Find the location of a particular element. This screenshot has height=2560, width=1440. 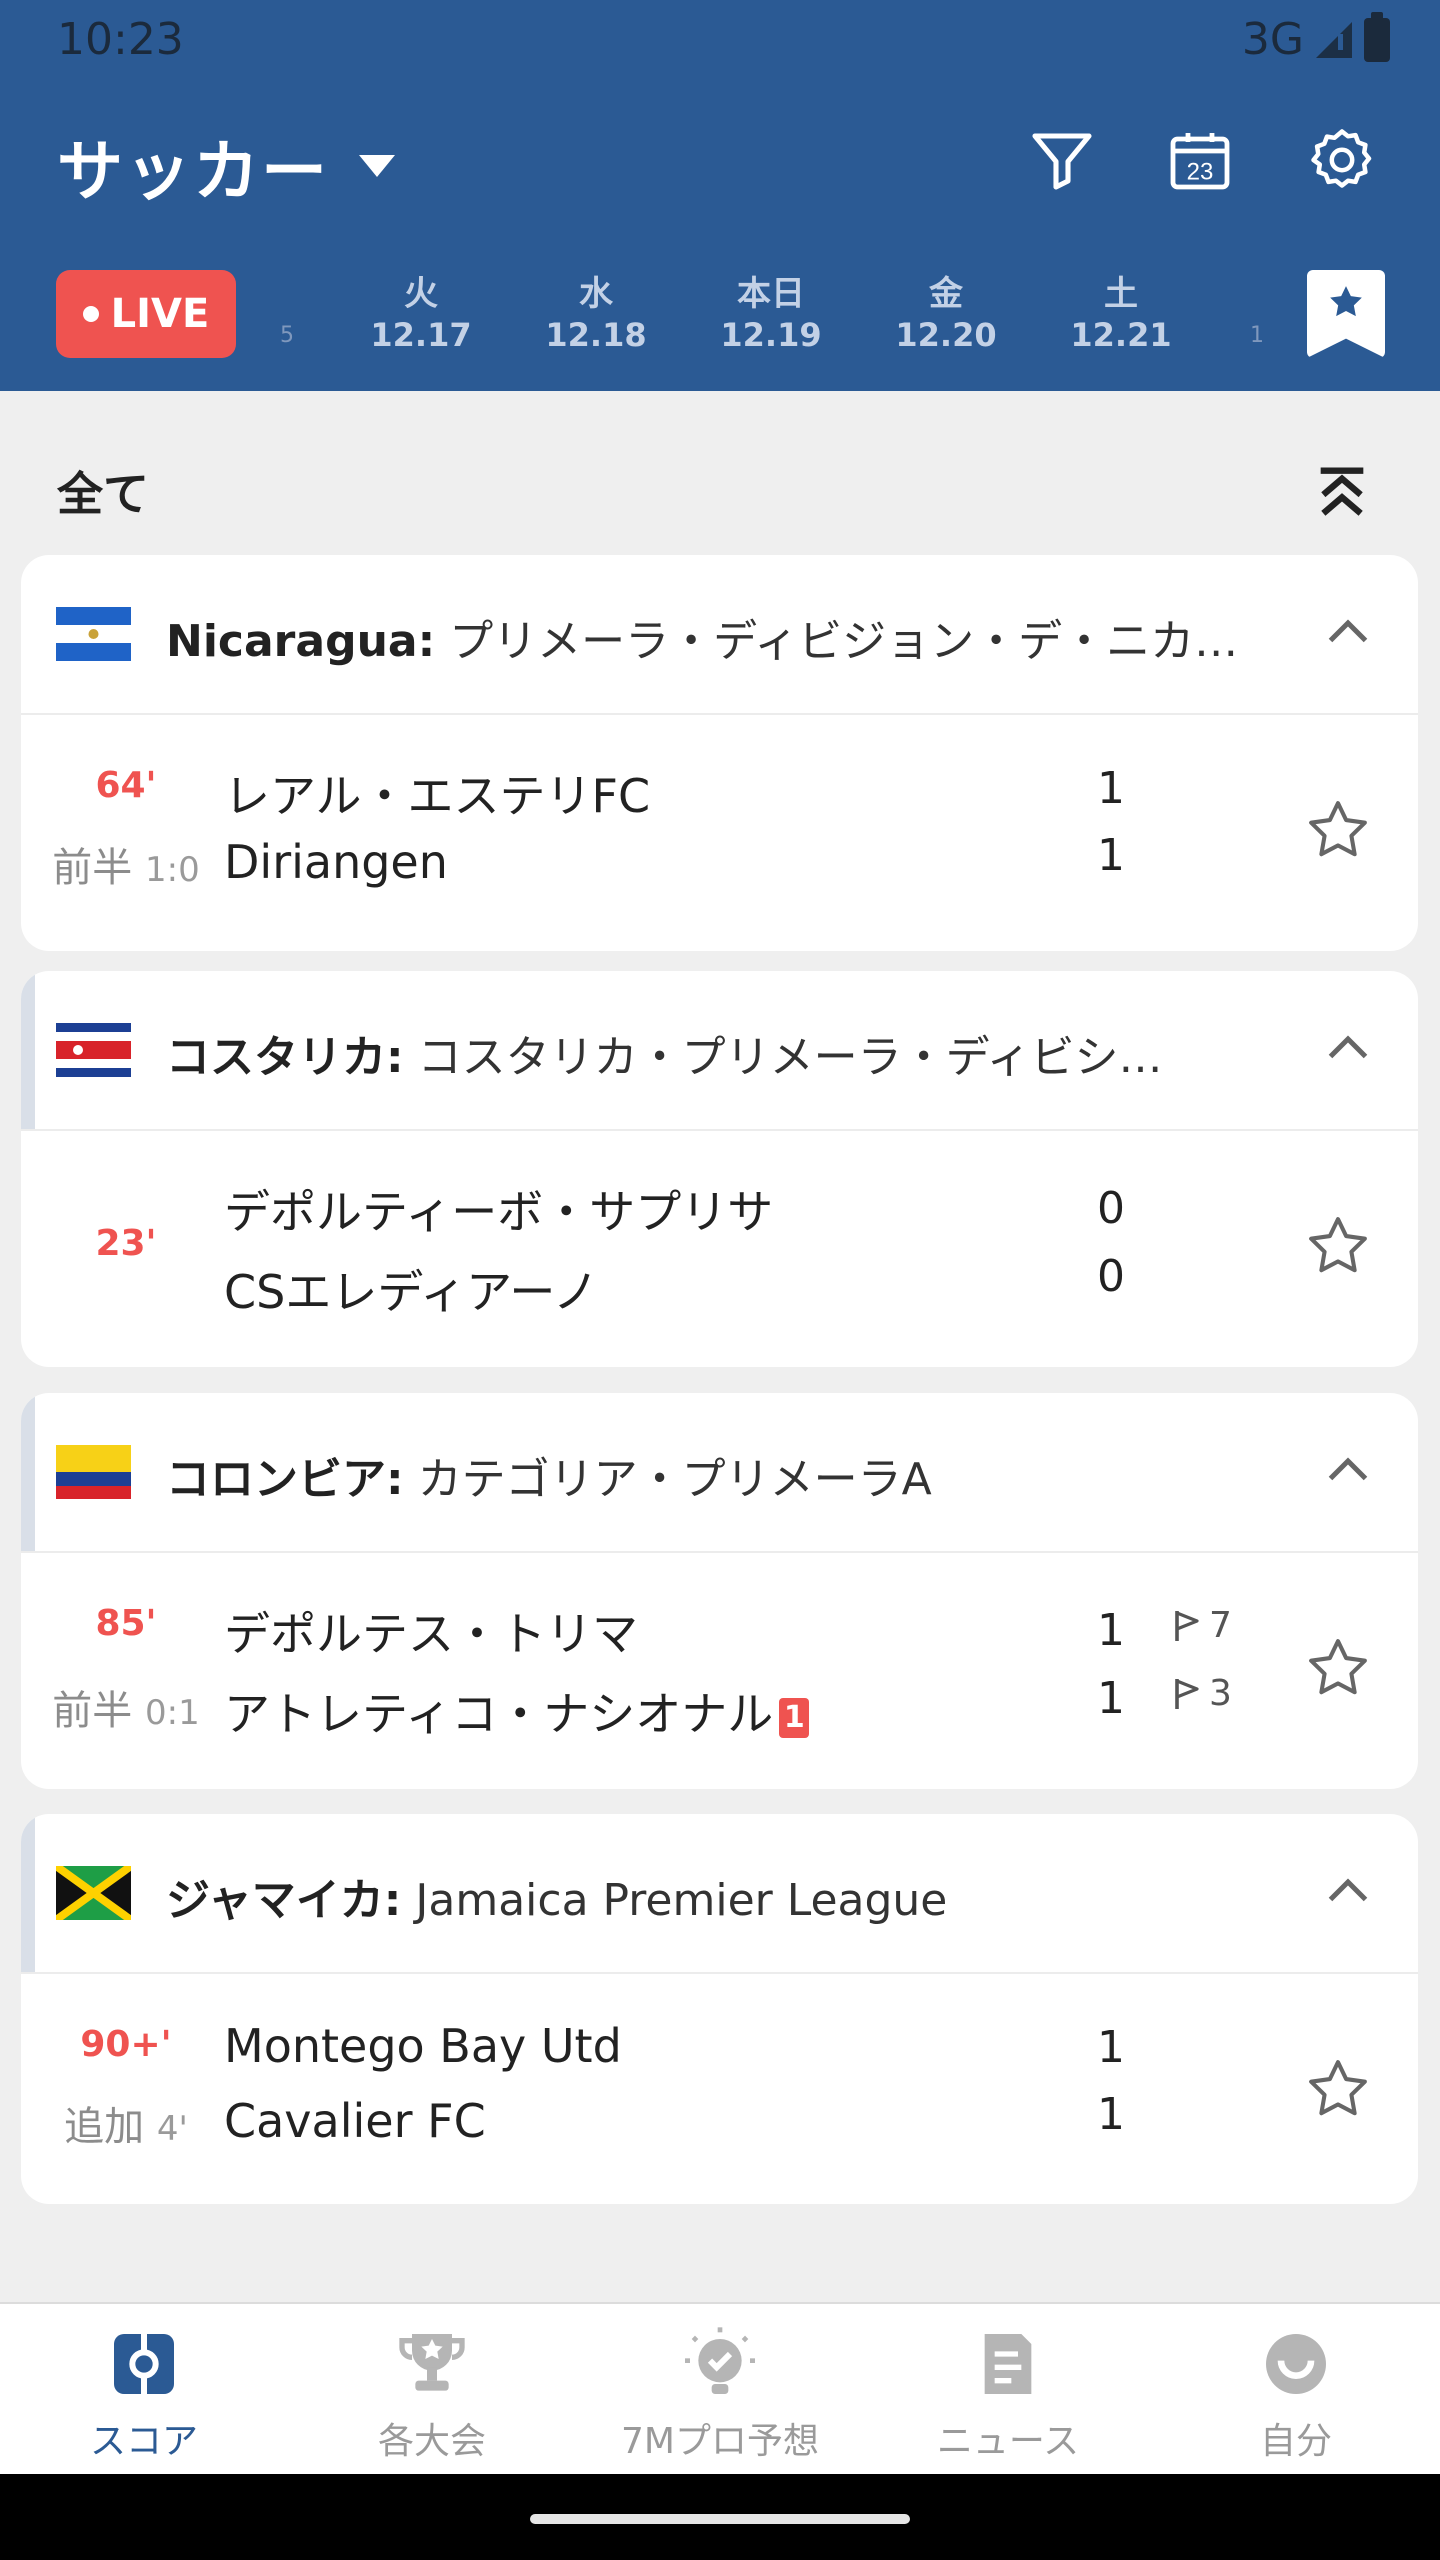

nav-label: 7Mプロ予想 is located at coordinates (720, 2441).